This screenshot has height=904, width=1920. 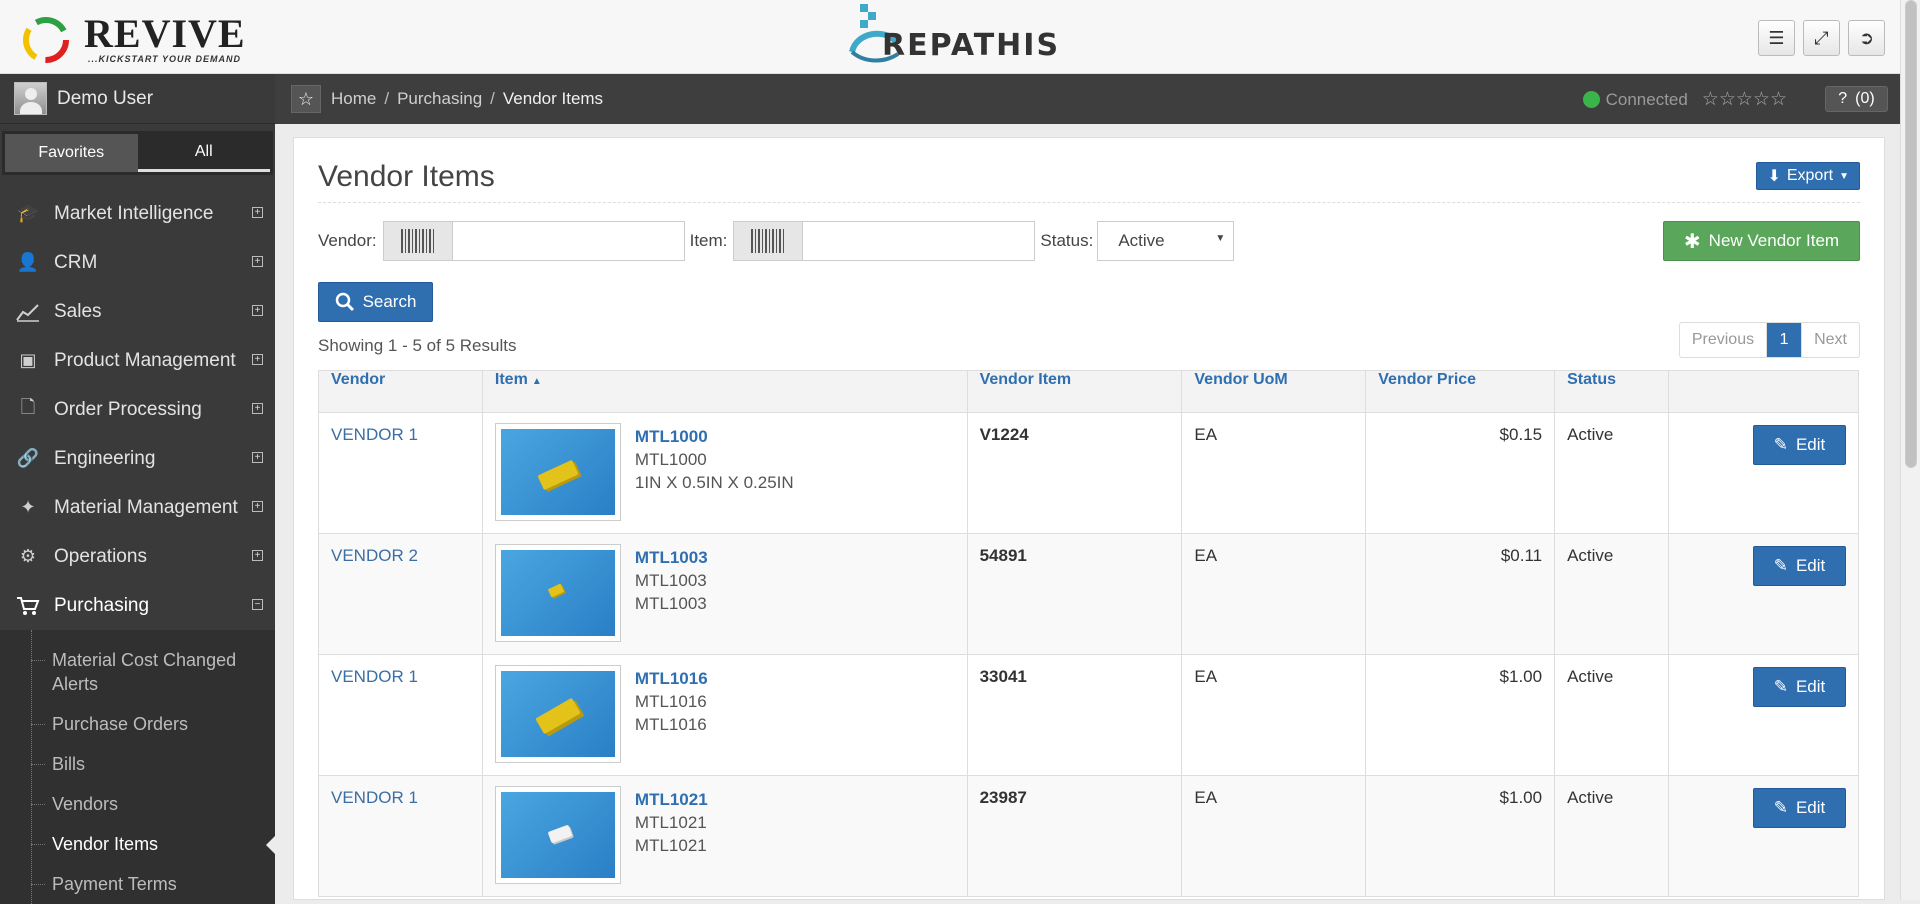 I want to click on sidebar-item-bills: Bills, so click(x=137, y=764).